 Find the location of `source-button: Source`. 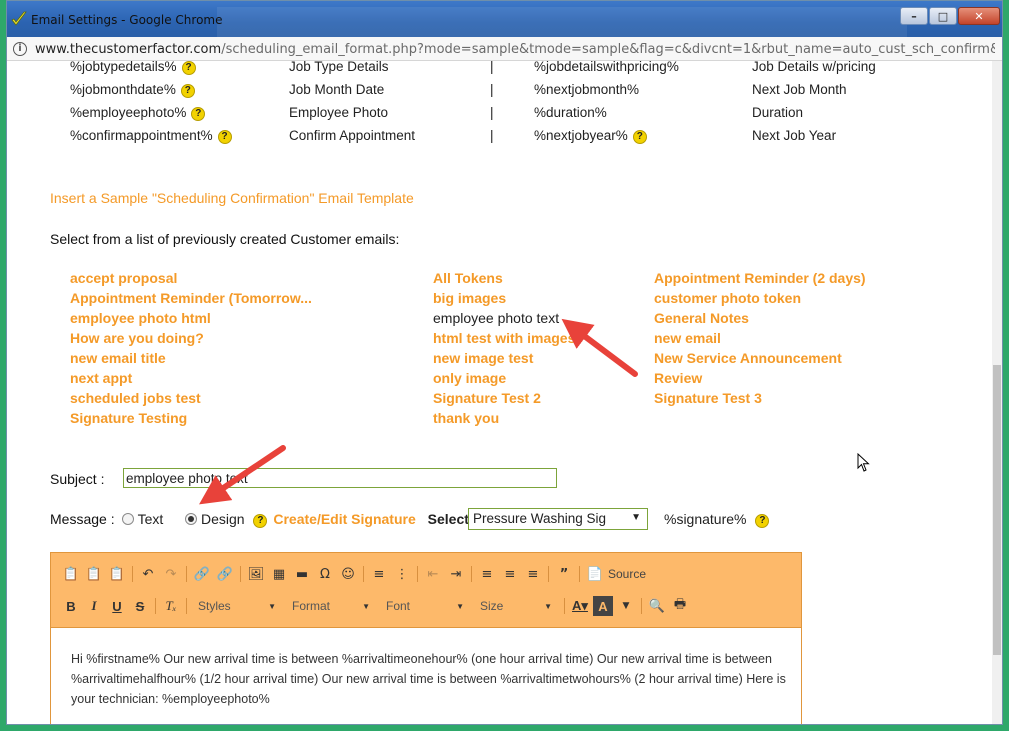

source-button: Source is located at coordinates (627, 574).